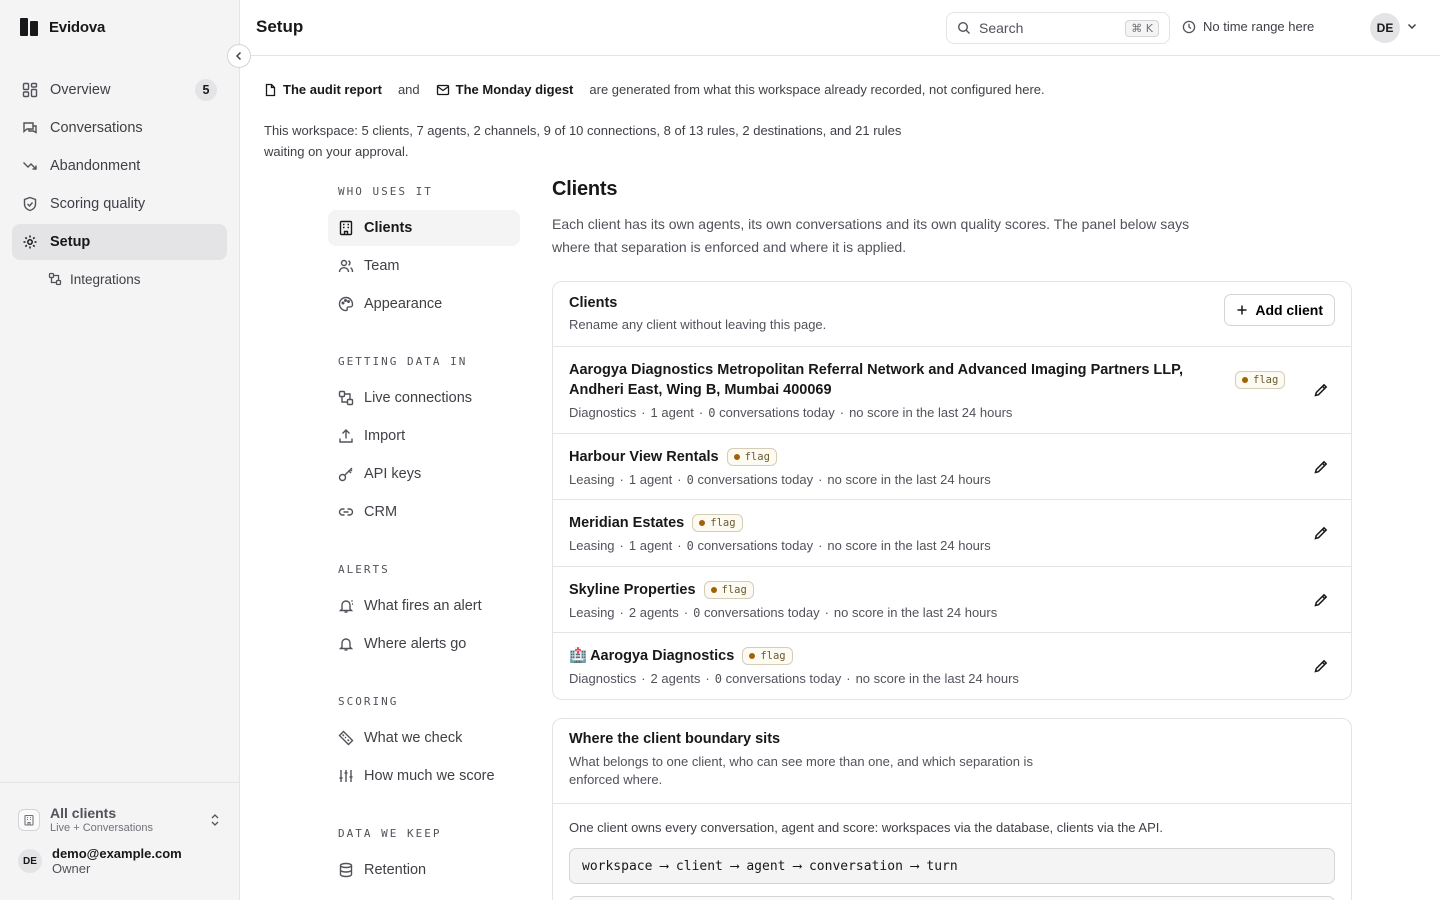  Describe the element at coordinates (346, 870) in the screenshot. I see `database-icon` at that location.